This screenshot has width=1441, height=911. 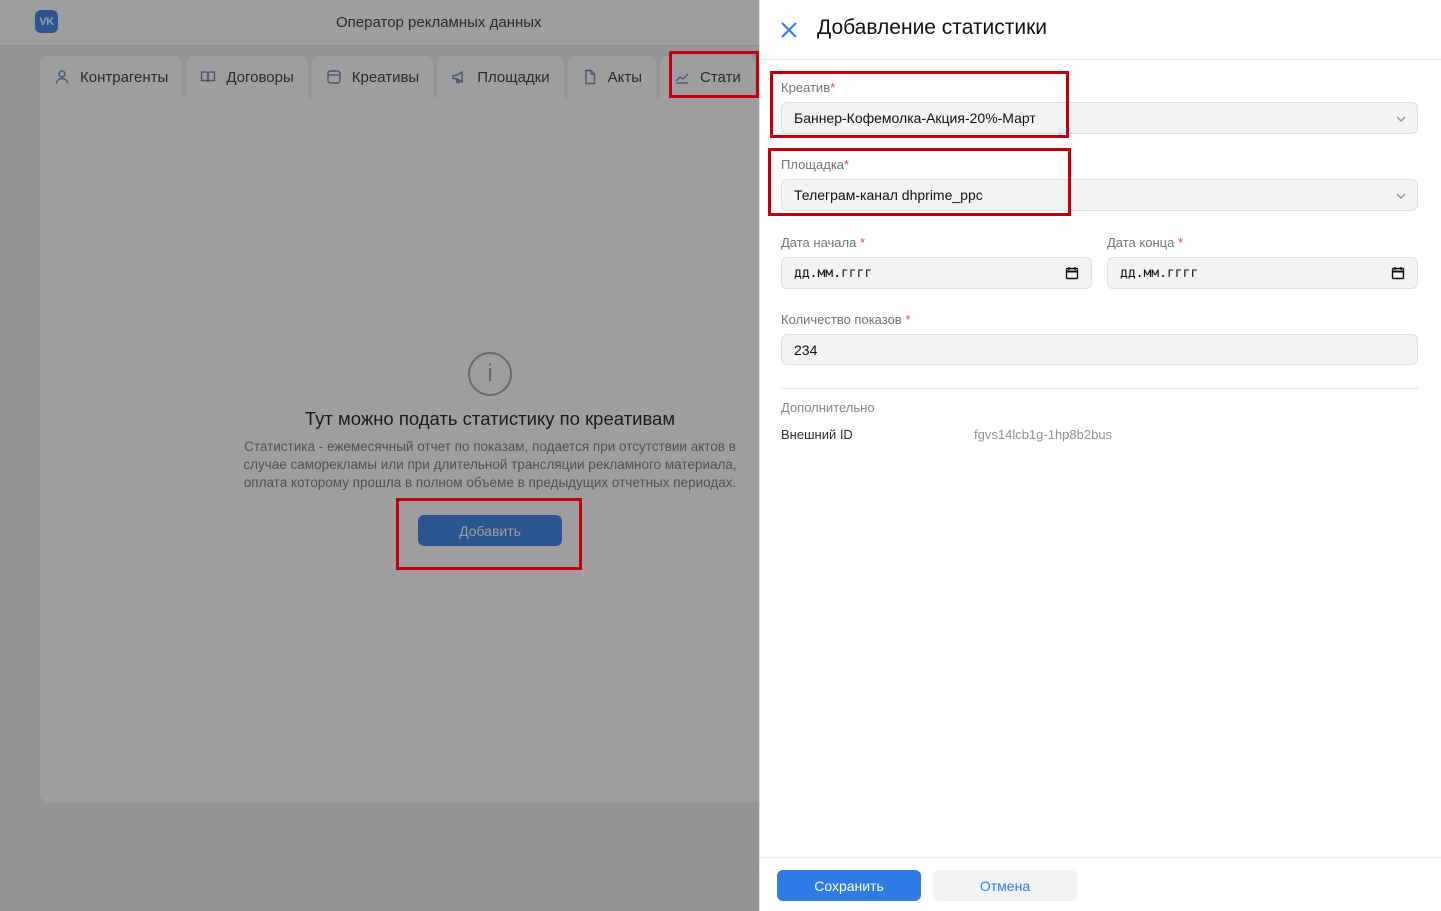 I want to click on external-id-label: Внешний ID, so click(x=817, y=434).